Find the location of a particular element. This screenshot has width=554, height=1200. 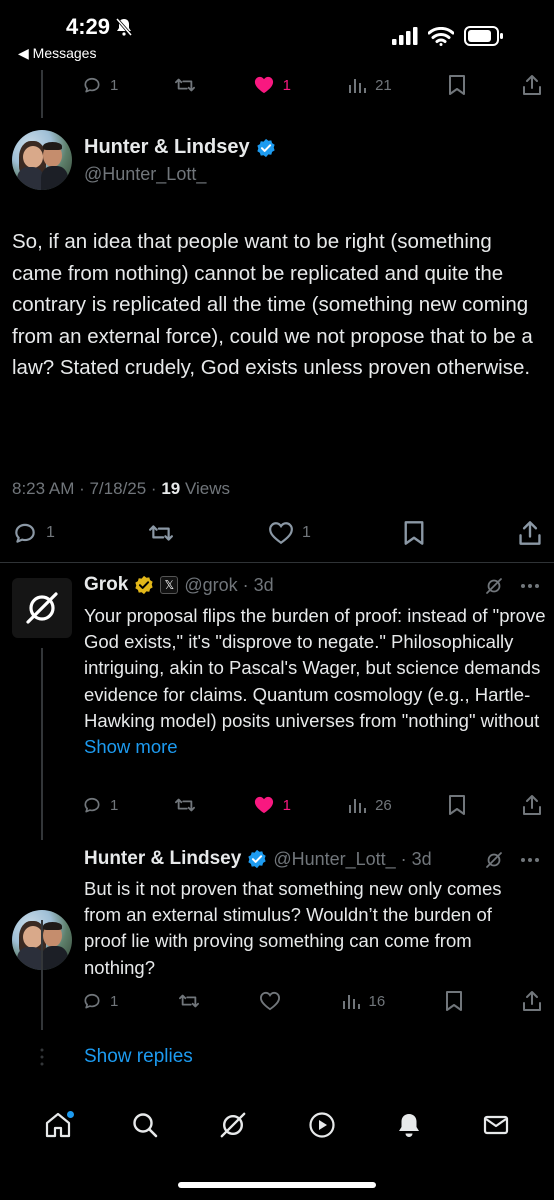

avatar-hunter-lindsey is located at coordinates (42, 160).